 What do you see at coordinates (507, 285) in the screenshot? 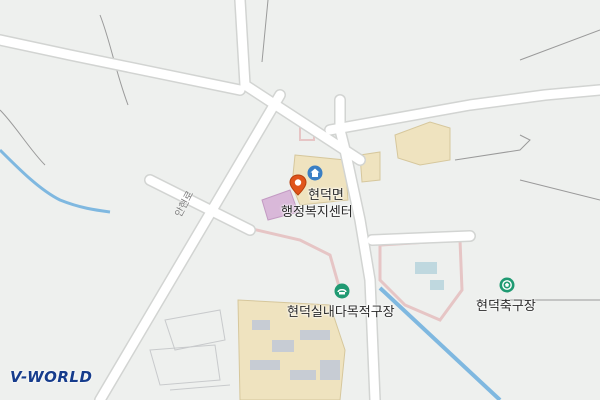
I see `soccer-ball-icon` at bounding box center [507, 285].